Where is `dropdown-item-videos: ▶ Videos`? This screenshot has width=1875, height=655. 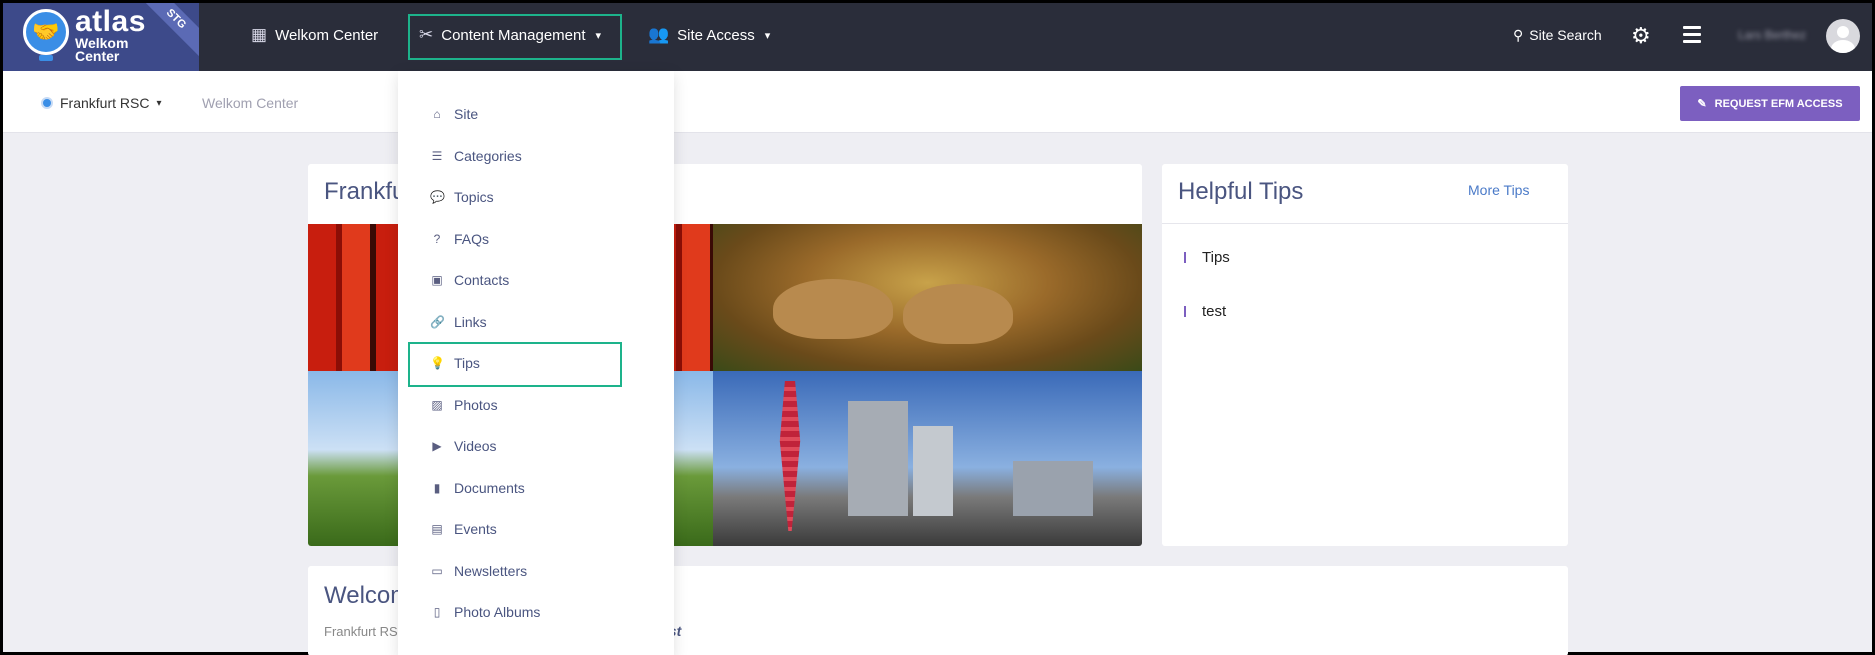
dropdown-item-videos: ▶ Videos is located at coordinates (463, 446).